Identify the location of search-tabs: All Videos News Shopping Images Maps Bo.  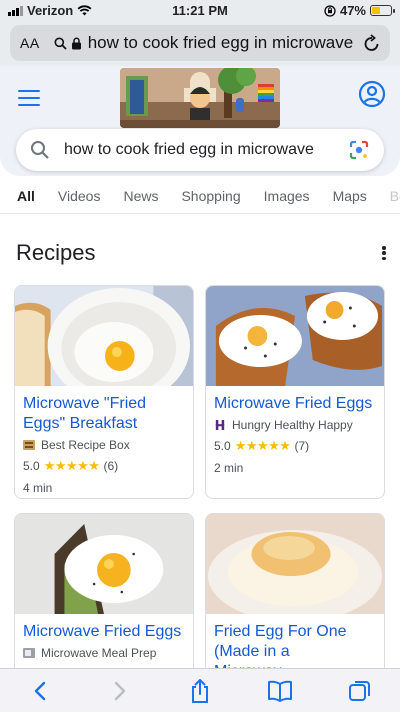
(200, 199).